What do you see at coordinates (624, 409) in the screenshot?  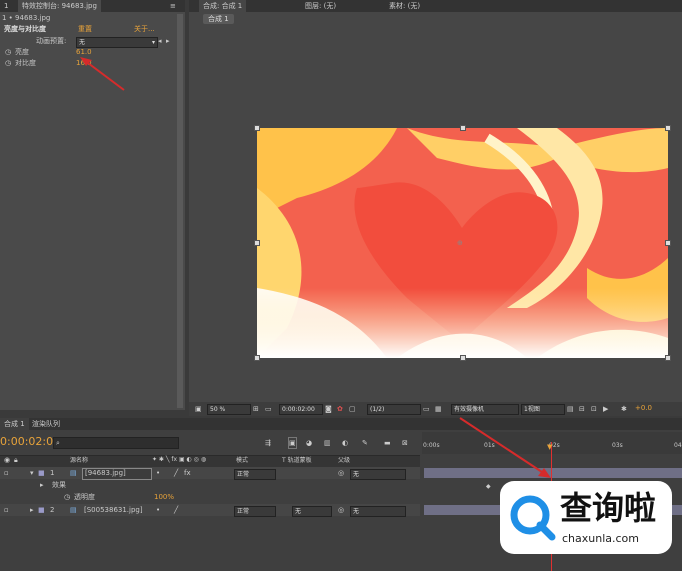 I see `reset-exposure-icon: ✱` at bounding box center [624, 409].